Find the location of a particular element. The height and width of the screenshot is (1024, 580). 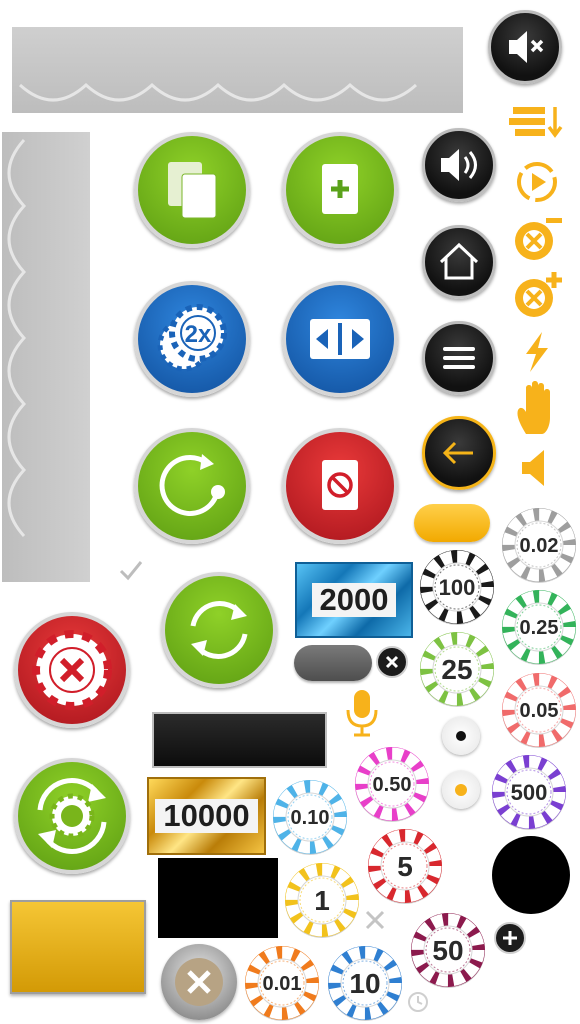

scalloped-banner-vertical is located at coordinates (46, 357).